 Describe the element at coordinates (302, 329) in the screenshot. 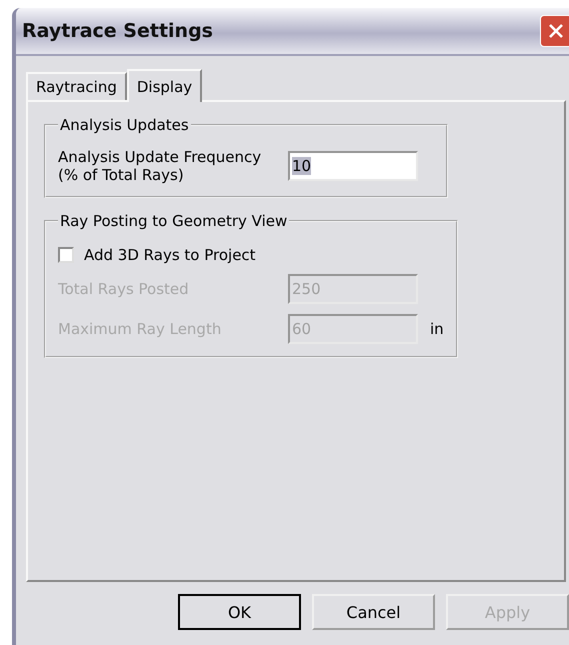

I see `field-value: 60` at that location.